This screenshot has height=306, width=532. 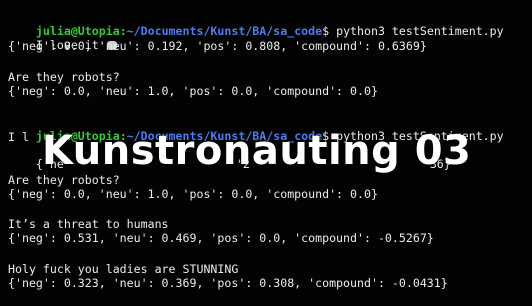 What do you see at coordinates (123, 269) in the screenshot?
I see `input-line: Holy fuck you ladies are STUNNING` at bounding box center [123, 269].